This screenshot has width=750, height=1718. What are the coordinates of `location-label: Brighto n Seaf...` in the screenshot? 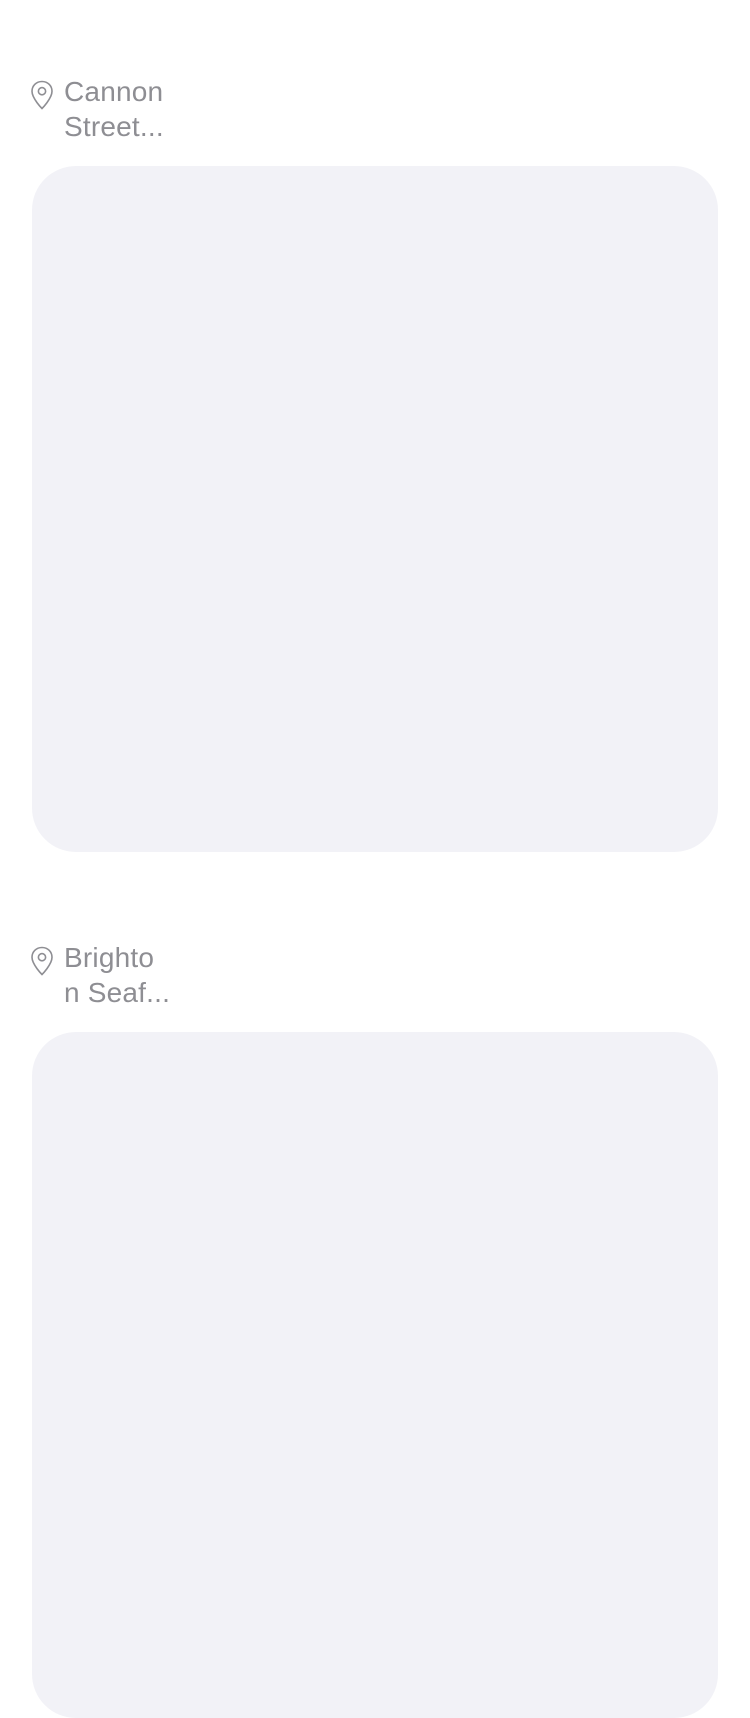 It's located at (124, 975).